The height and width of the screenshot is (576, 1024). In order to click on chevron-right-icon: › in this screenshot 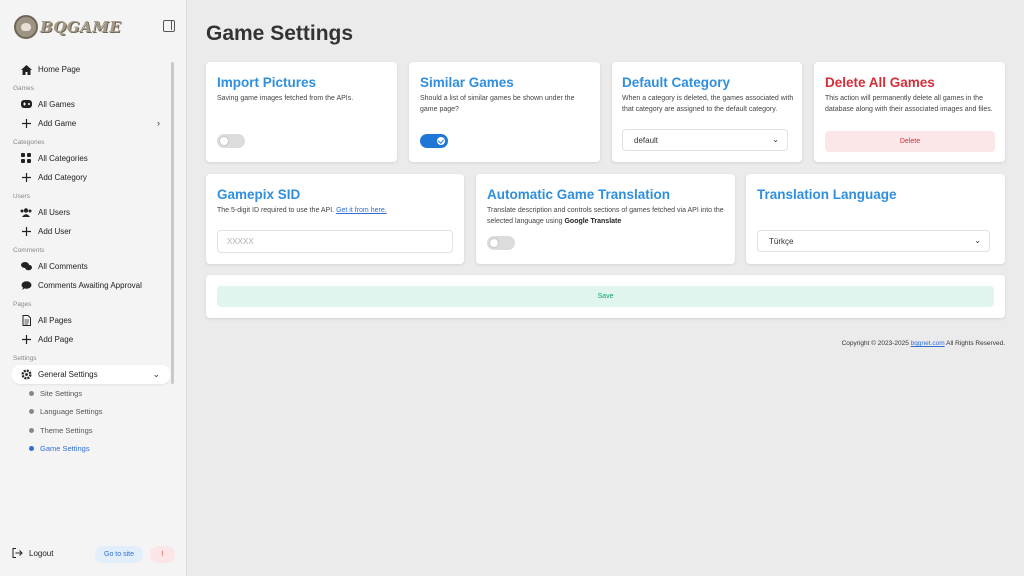, I will do `click(158, 123)`.